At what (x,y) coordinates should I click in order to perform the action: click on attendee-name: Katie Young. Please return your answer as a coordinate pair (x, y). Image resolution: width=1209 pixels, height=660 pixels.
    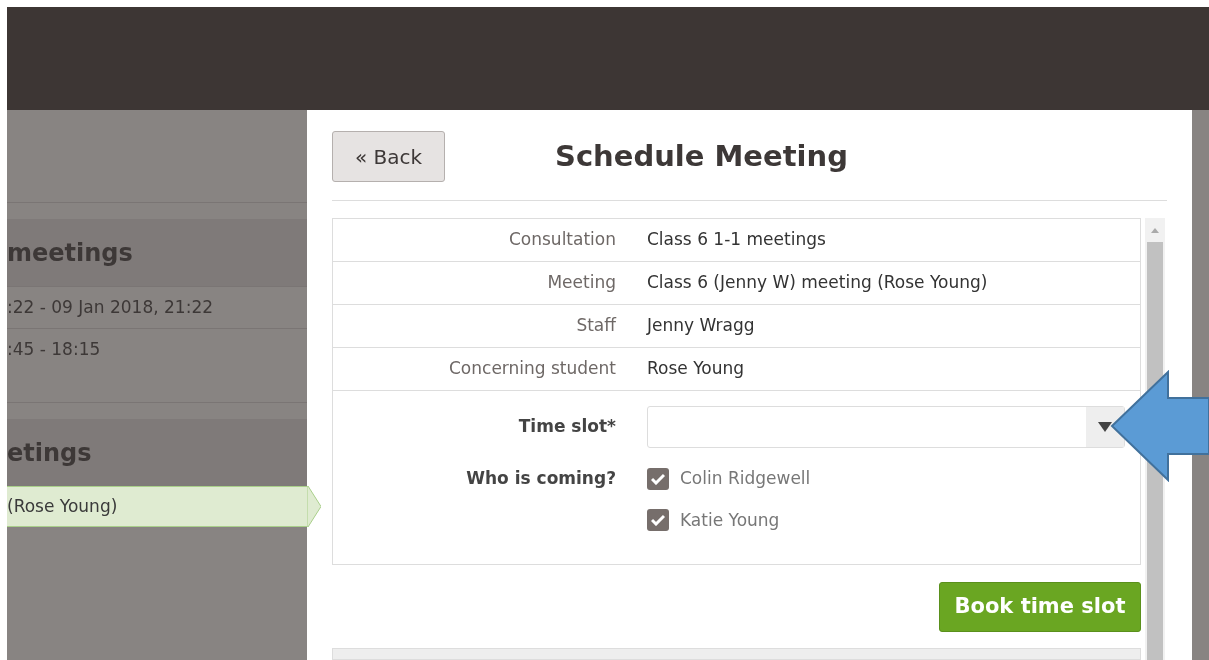
    Looking at the image, I should click on (730, 520).